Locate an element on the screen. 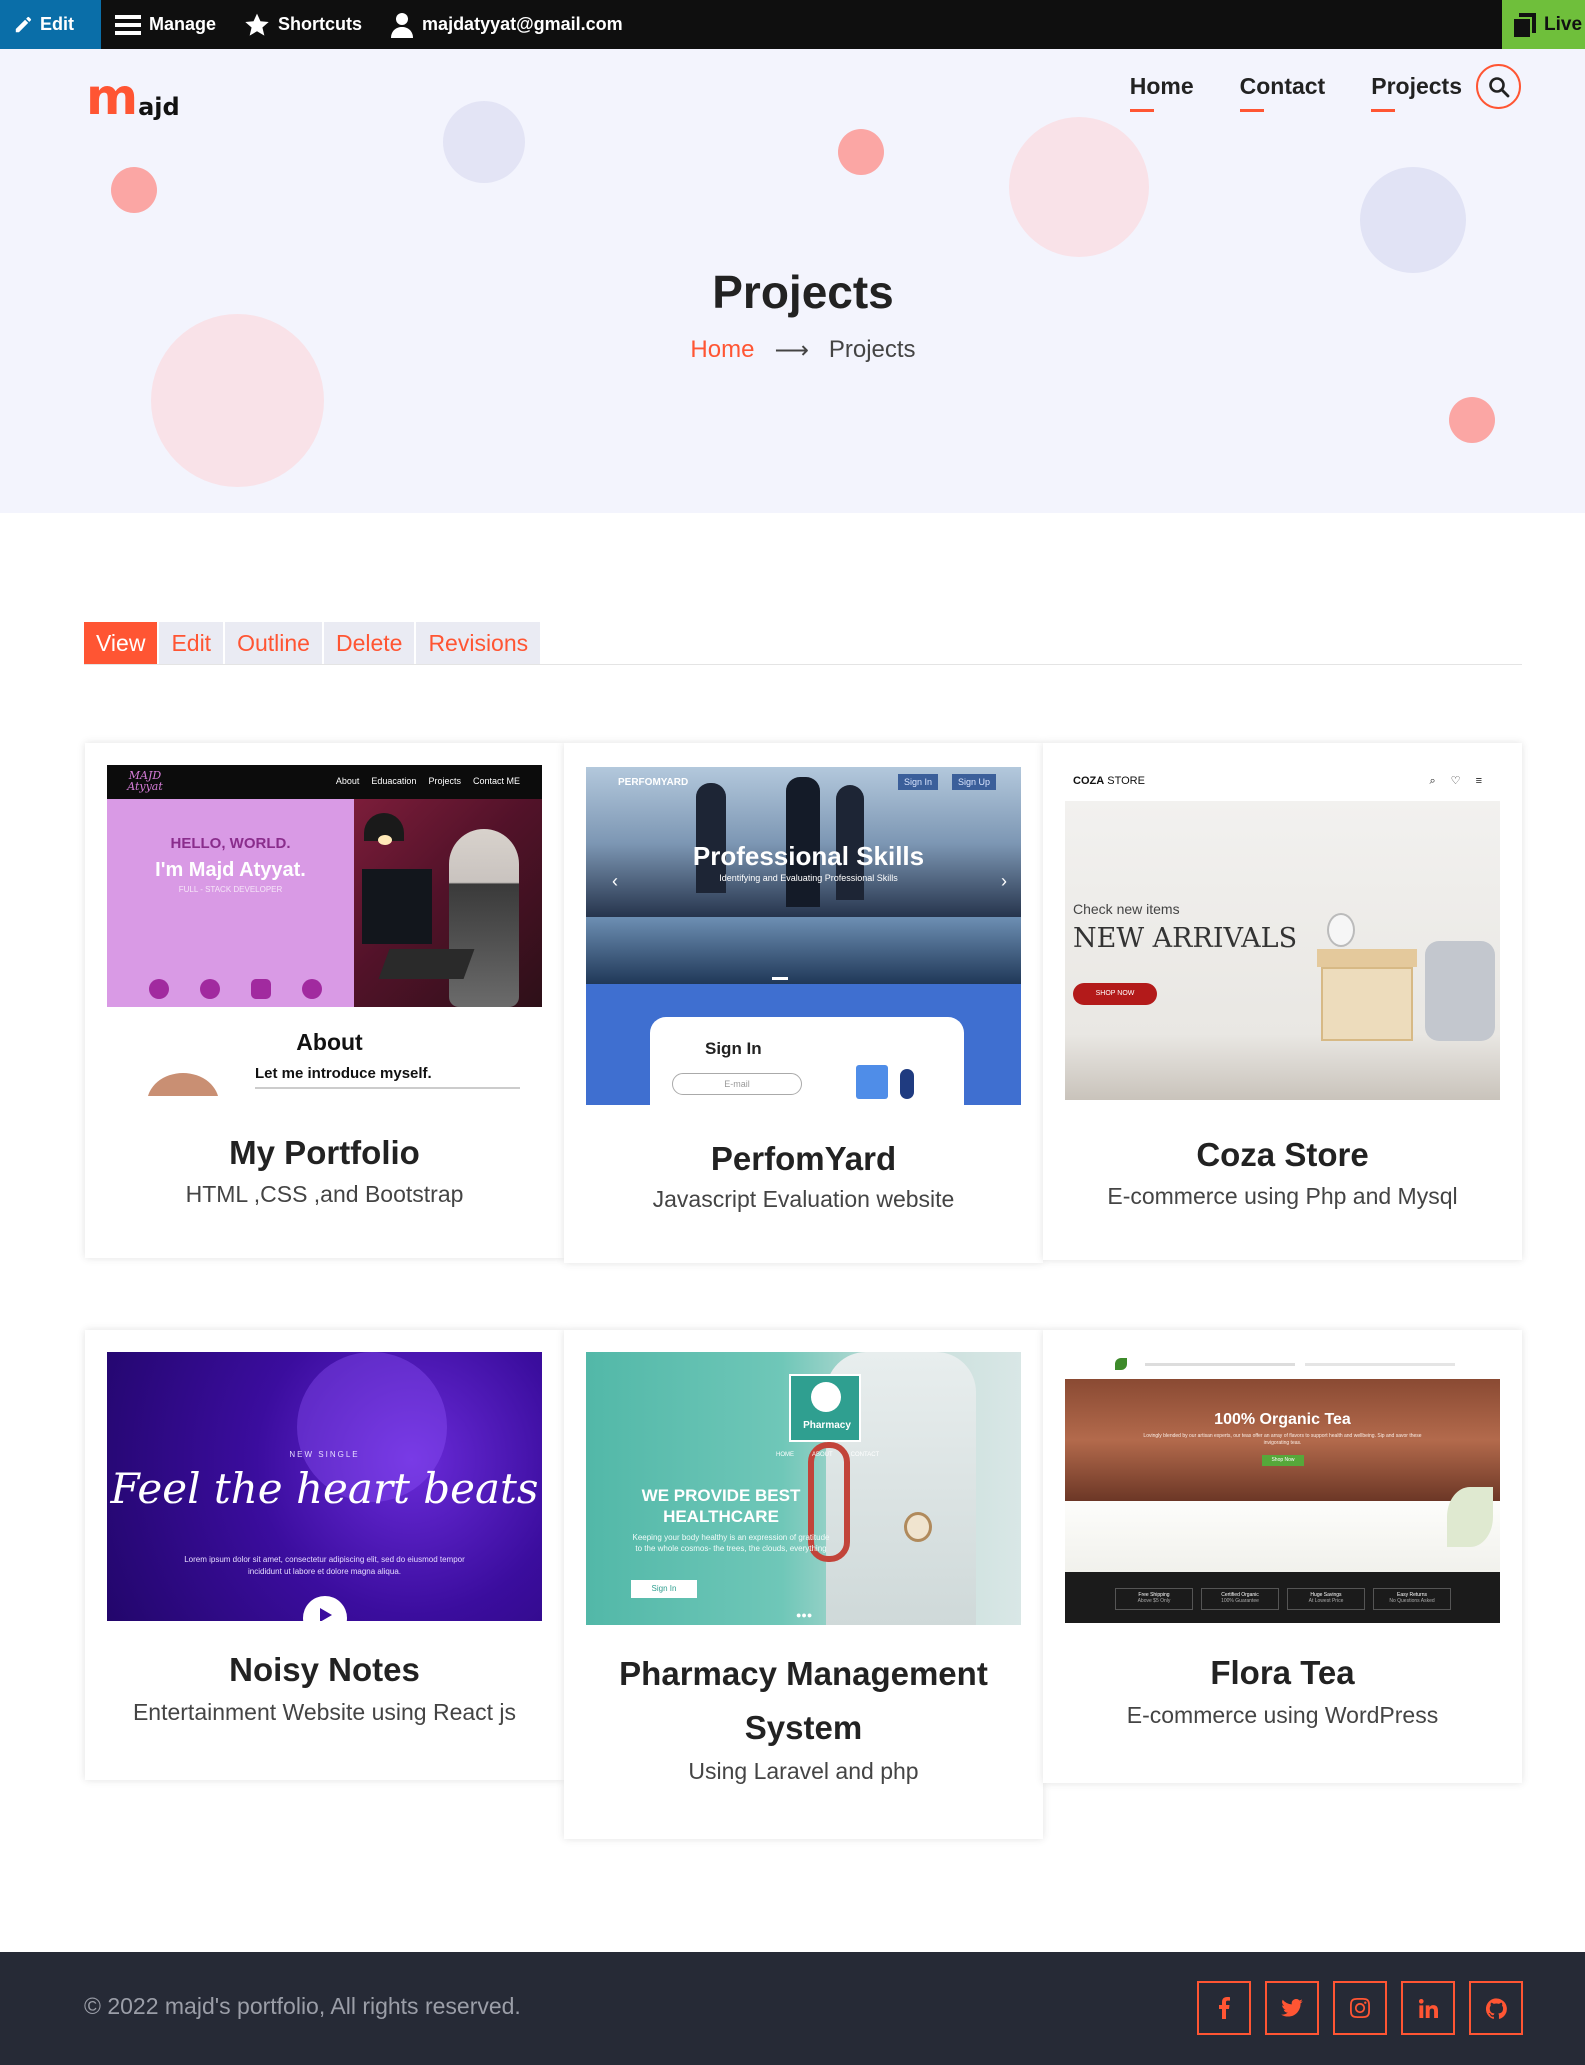 Image resolution: width=1585 pixels, height=2065 pixels. thumb-intro: Let me introduce myself. is located at coordinates (343, 1073).